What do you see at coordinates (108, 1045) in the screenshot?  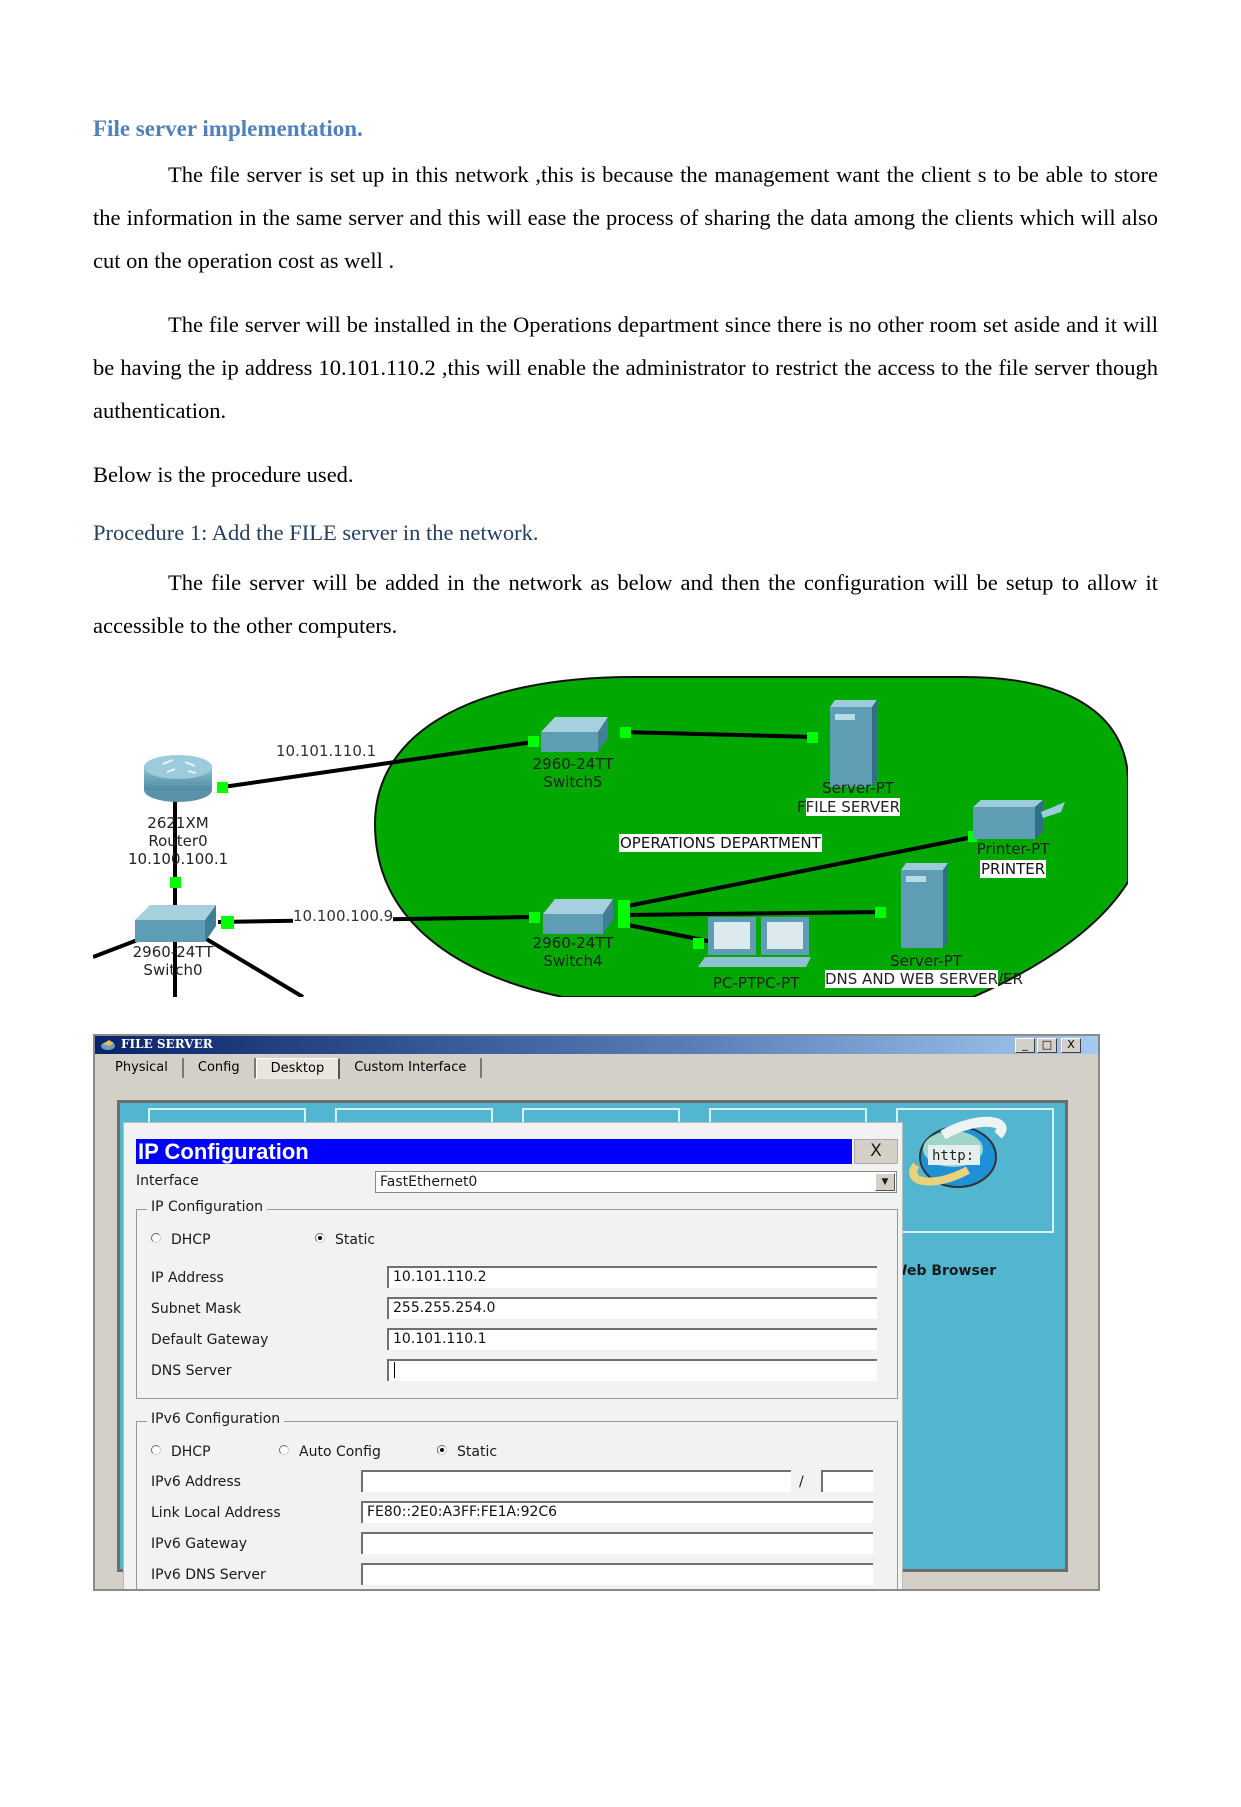 I see `packet-tracer-icon` at bounding box center [108, 1045].